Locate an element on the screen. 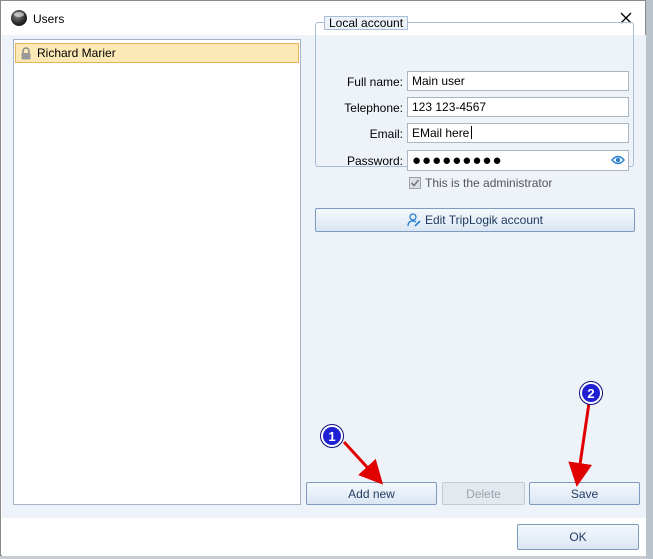 This screenshot has height=559, width=653. annotation-arrows is located at coordinates (467, 444).